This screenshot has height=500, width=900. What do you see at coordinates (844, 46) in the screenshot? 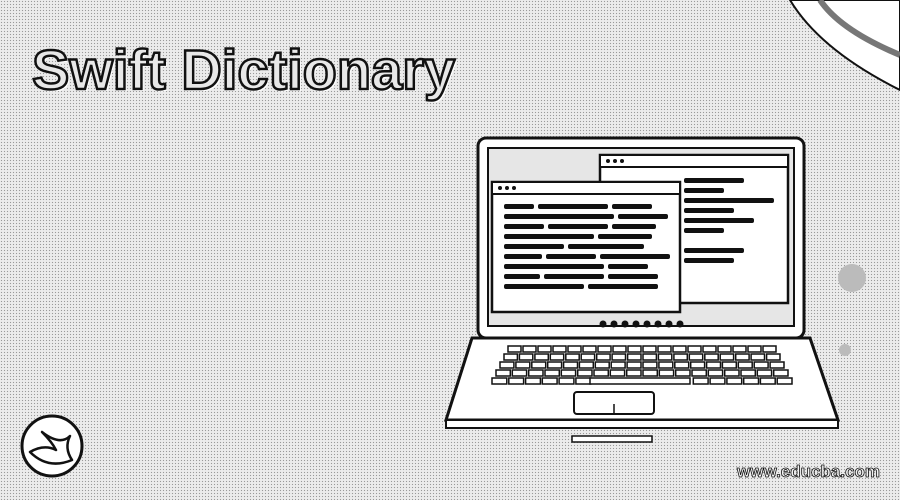
I see `decorative-swoosh` at bounding box center [844, 46].